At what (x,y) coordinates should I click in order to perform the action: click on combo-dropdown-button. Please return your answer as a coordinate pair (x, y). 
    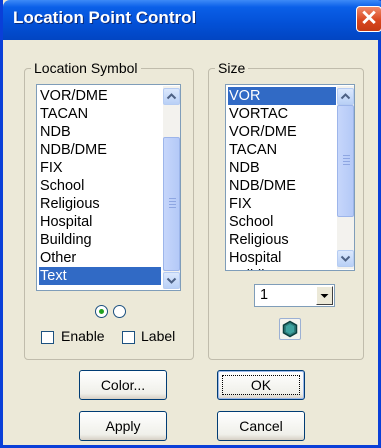
    Looking at the image, I should click on (324, 295).